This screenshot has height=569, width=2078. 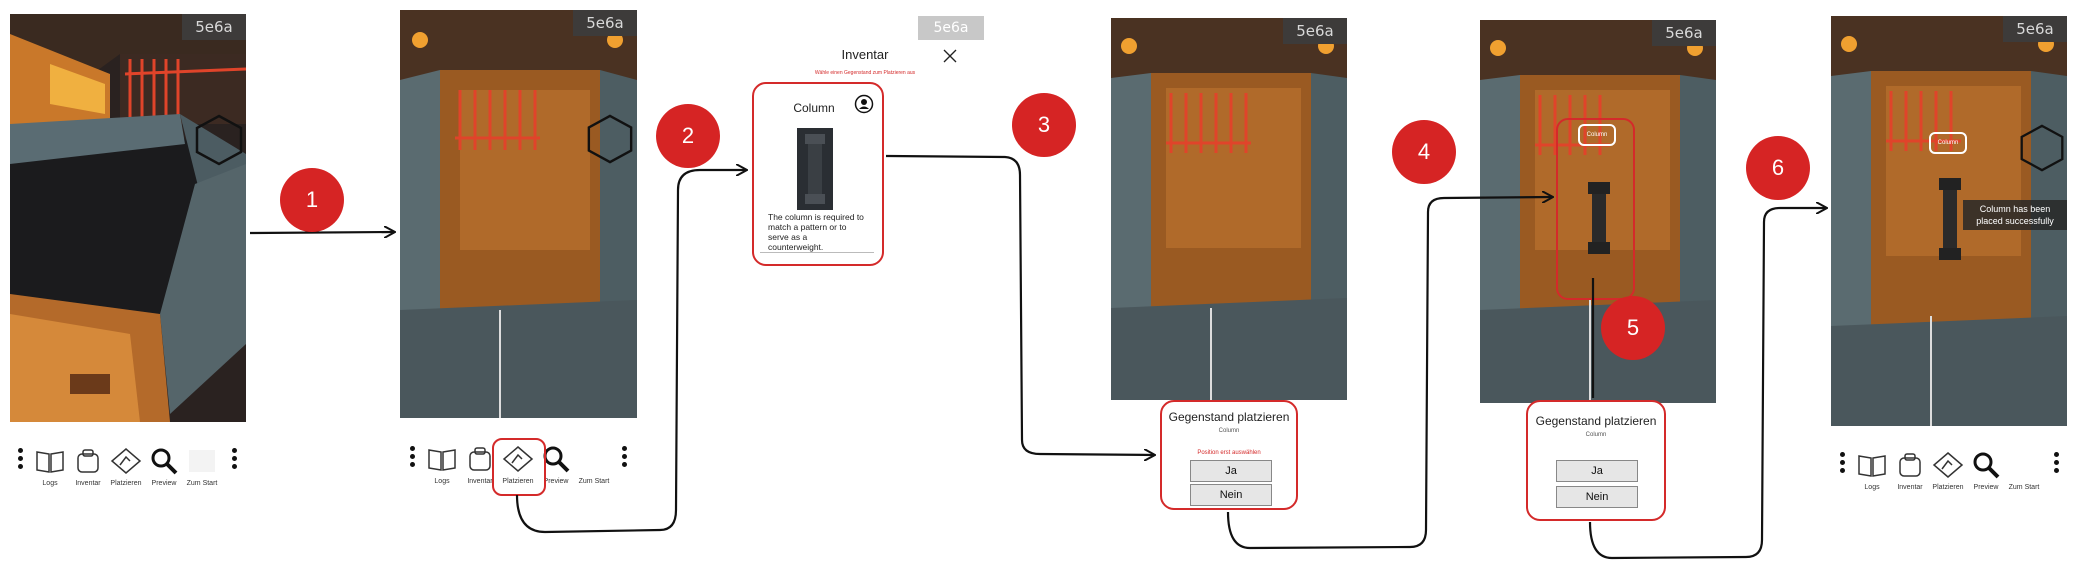 I want to click on step-2-badge: 2, so click(x=688, y=136).